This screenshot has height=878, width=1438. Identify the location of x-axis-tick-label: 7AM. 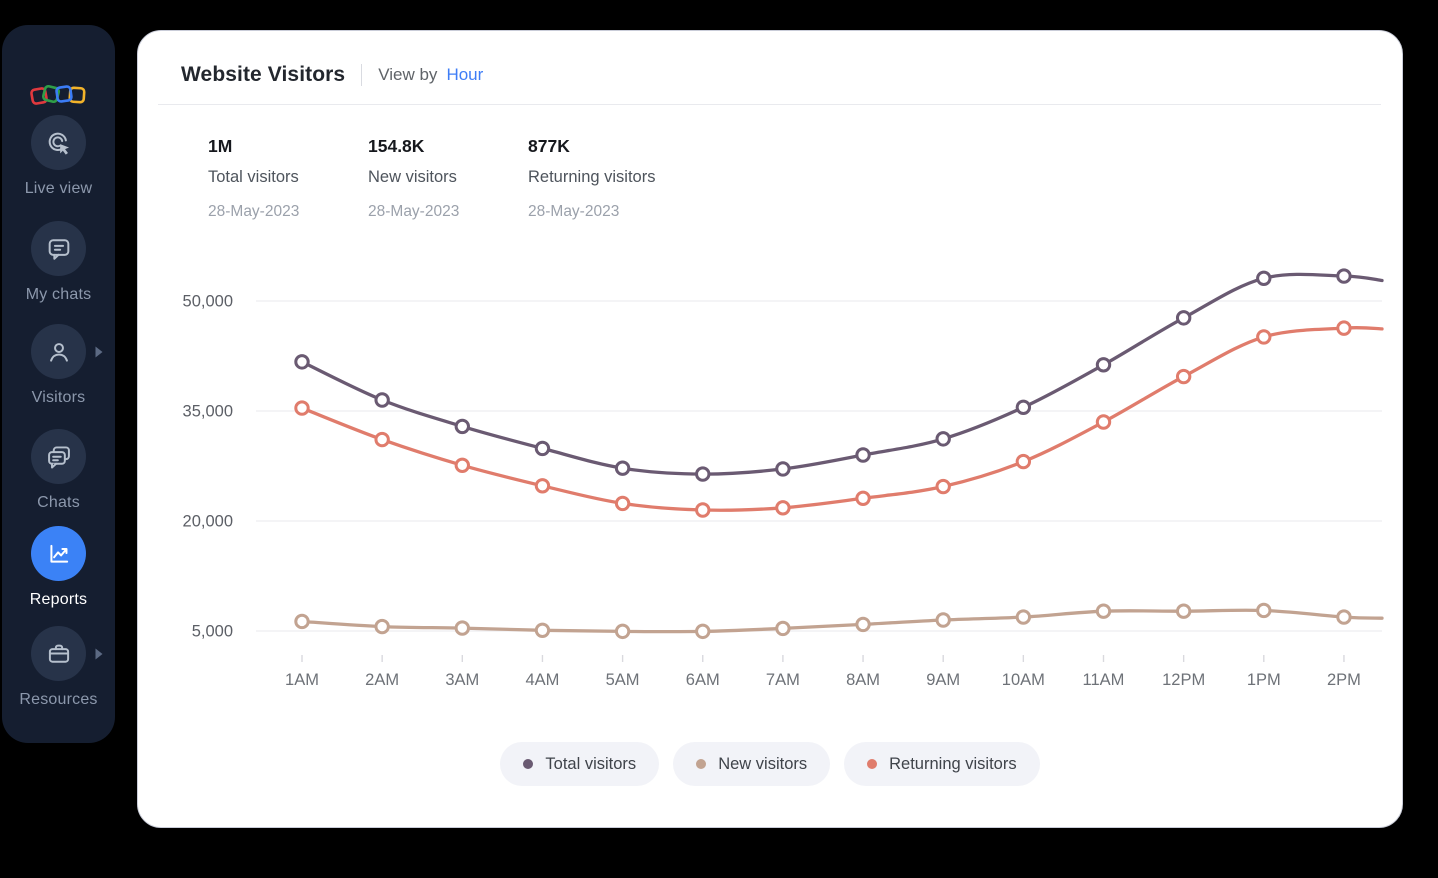
(783, 680).